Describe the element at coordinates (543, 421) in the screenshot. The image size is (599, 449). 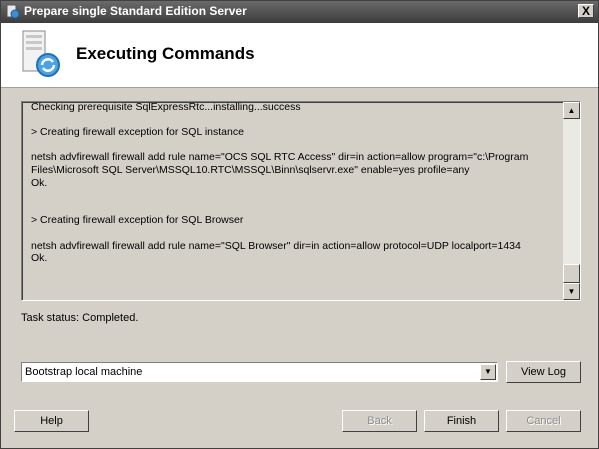
I see `cancel-button: Cancel` at that location.